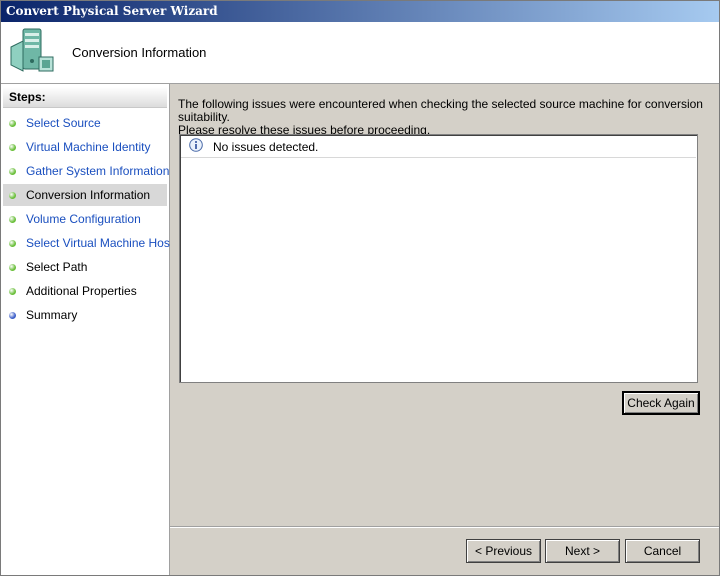  Describe the element at coordinates (438, 147) in the screenshot. I see `list-item: No issues detected.` at that location.